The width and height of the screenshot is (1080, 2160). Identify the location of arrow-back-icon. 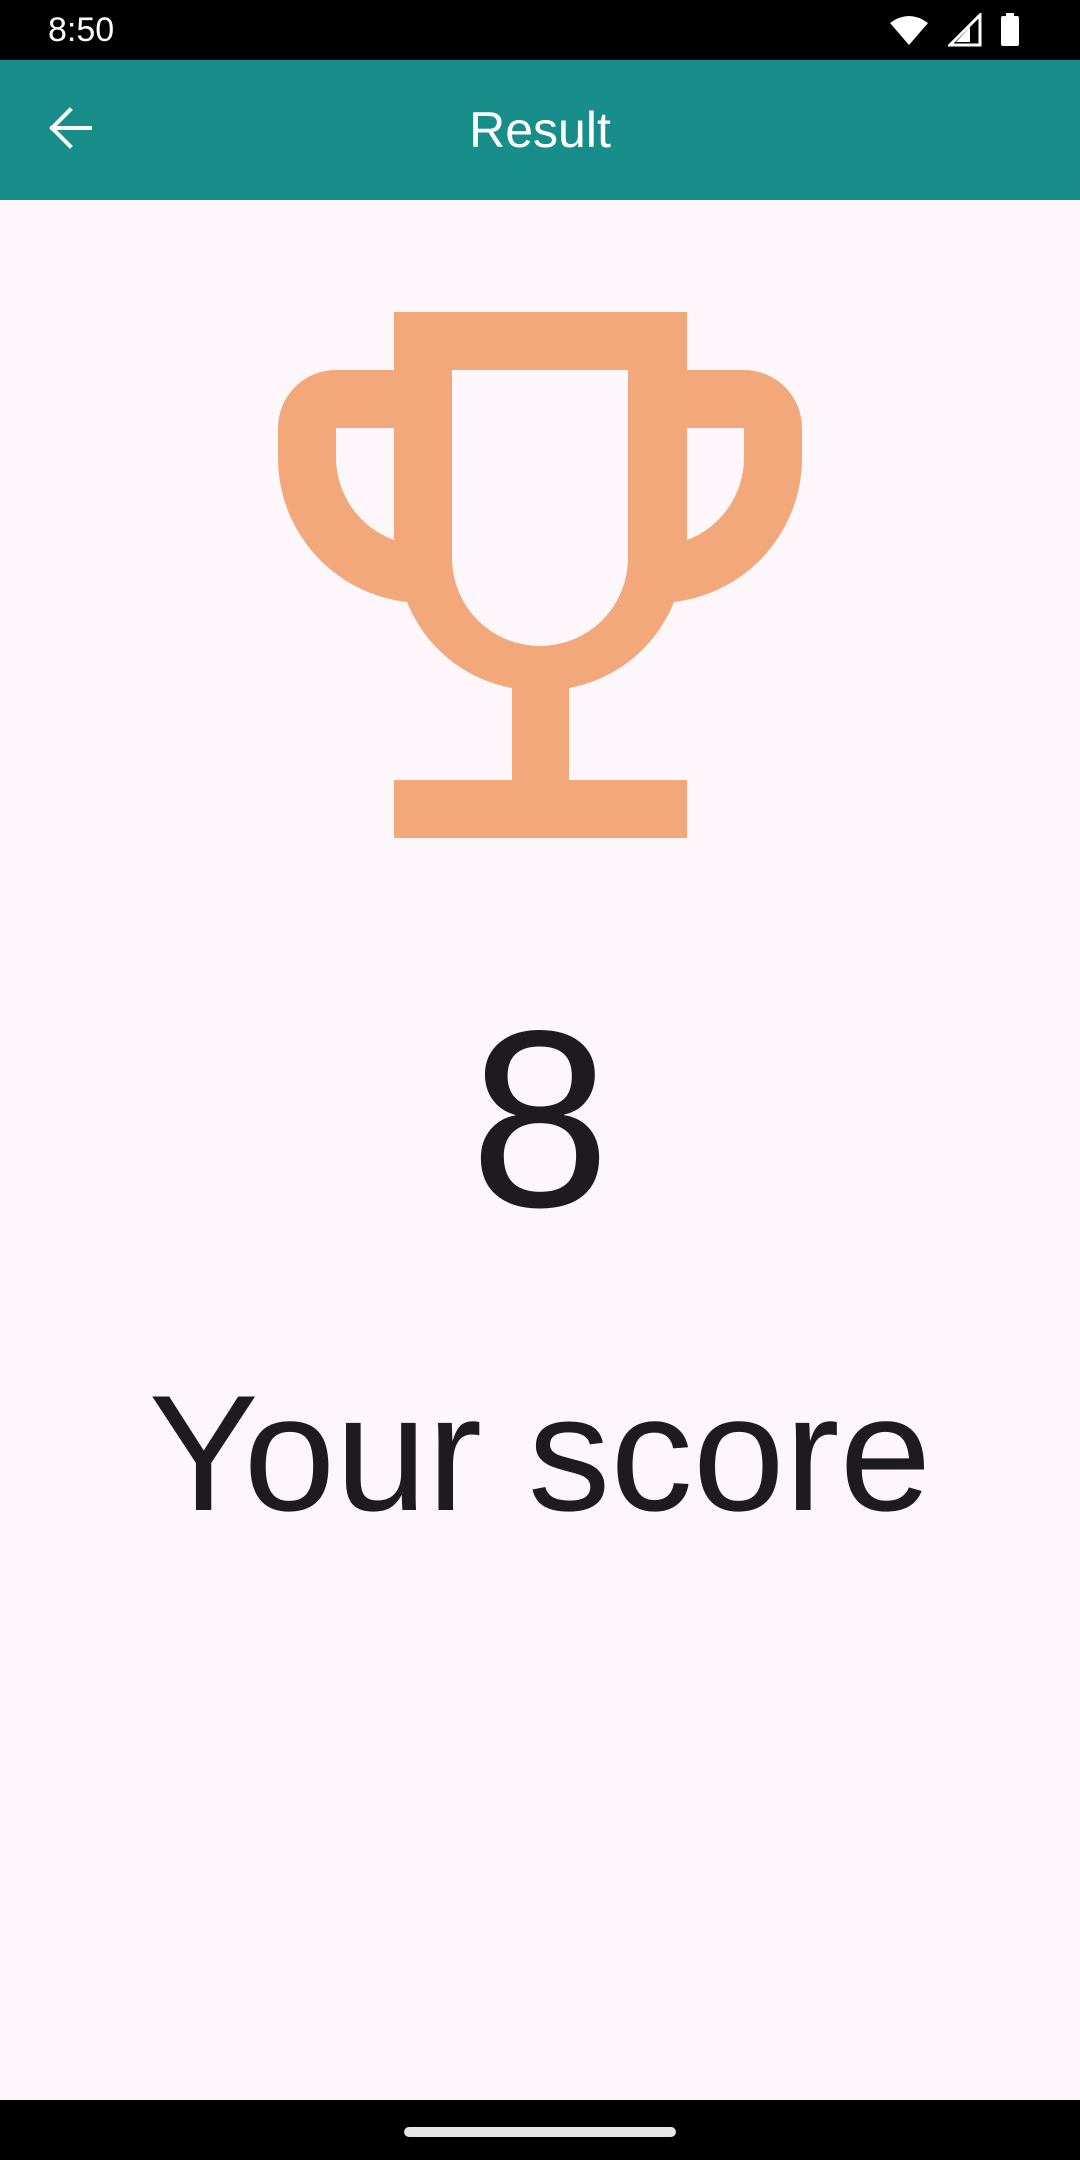
(70, 130).